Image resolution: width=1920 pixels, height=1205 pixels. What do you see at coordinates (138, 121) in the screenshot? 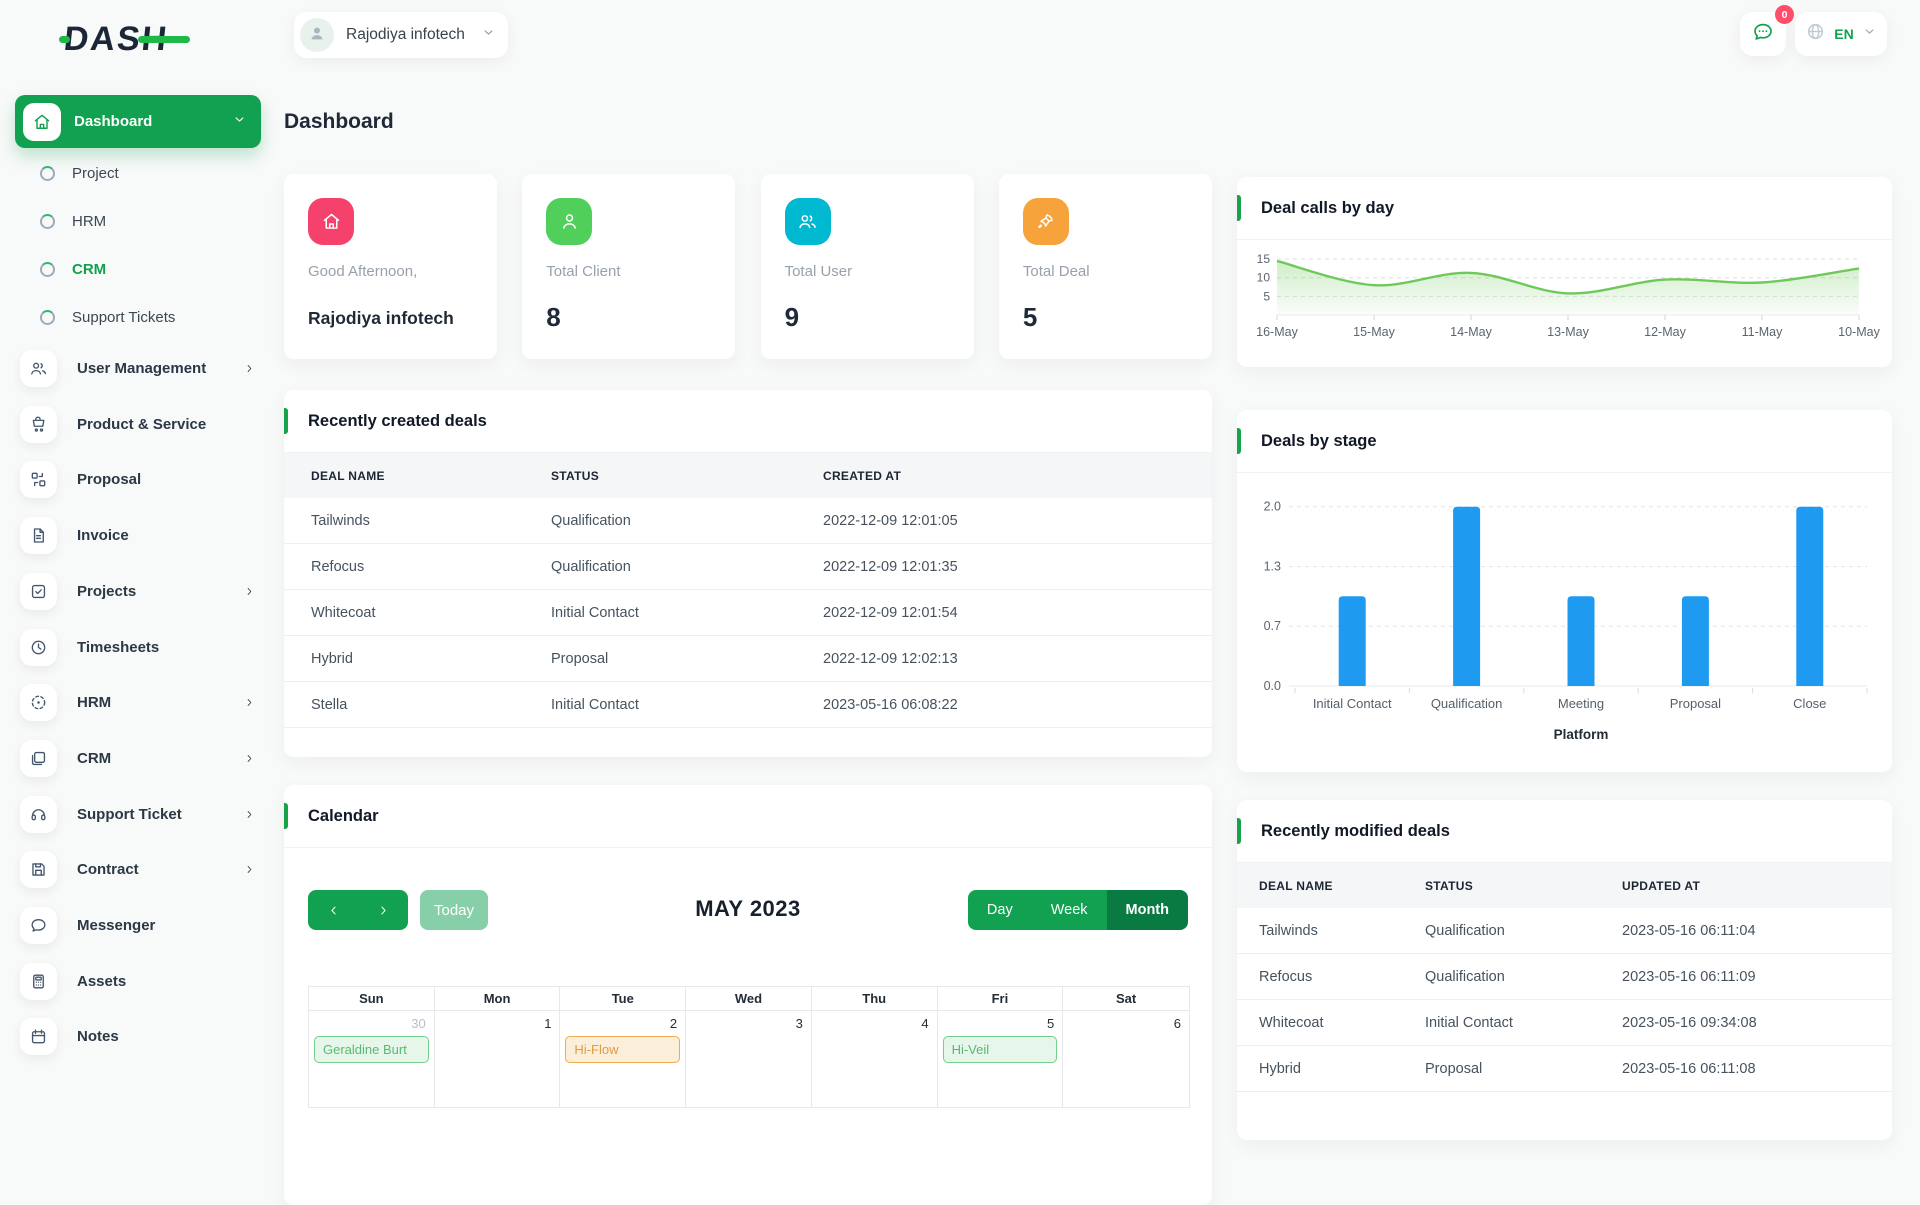
I see `sidebar-item-dashboard-active: Dashboard` at bounding box center [138, 121].